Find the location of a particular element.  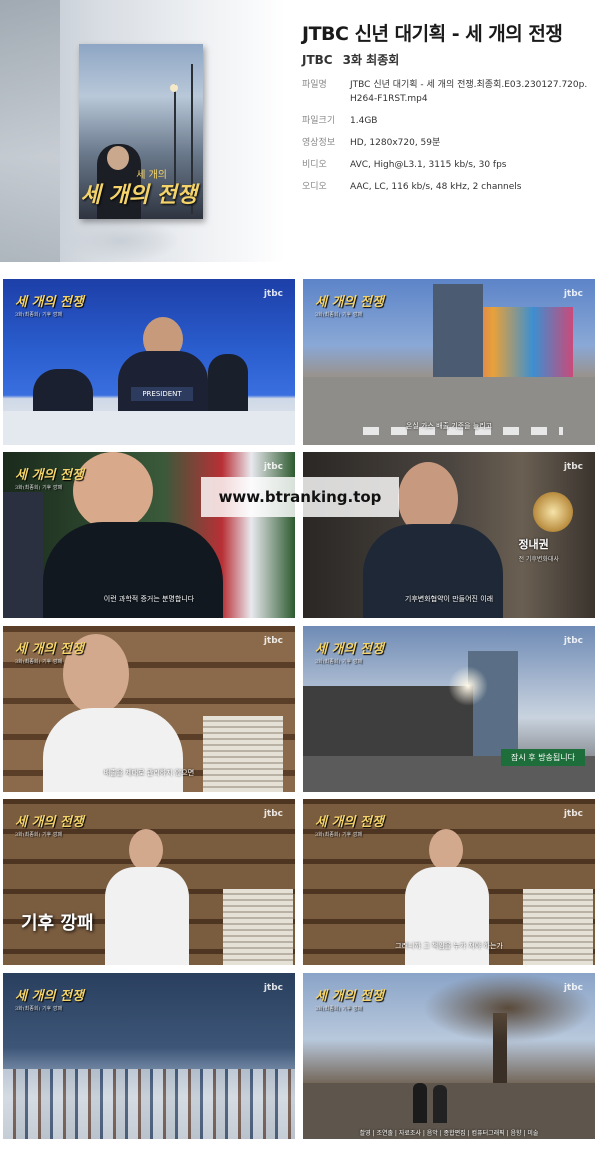

snowy-town is located at coordinates (149, 1104).